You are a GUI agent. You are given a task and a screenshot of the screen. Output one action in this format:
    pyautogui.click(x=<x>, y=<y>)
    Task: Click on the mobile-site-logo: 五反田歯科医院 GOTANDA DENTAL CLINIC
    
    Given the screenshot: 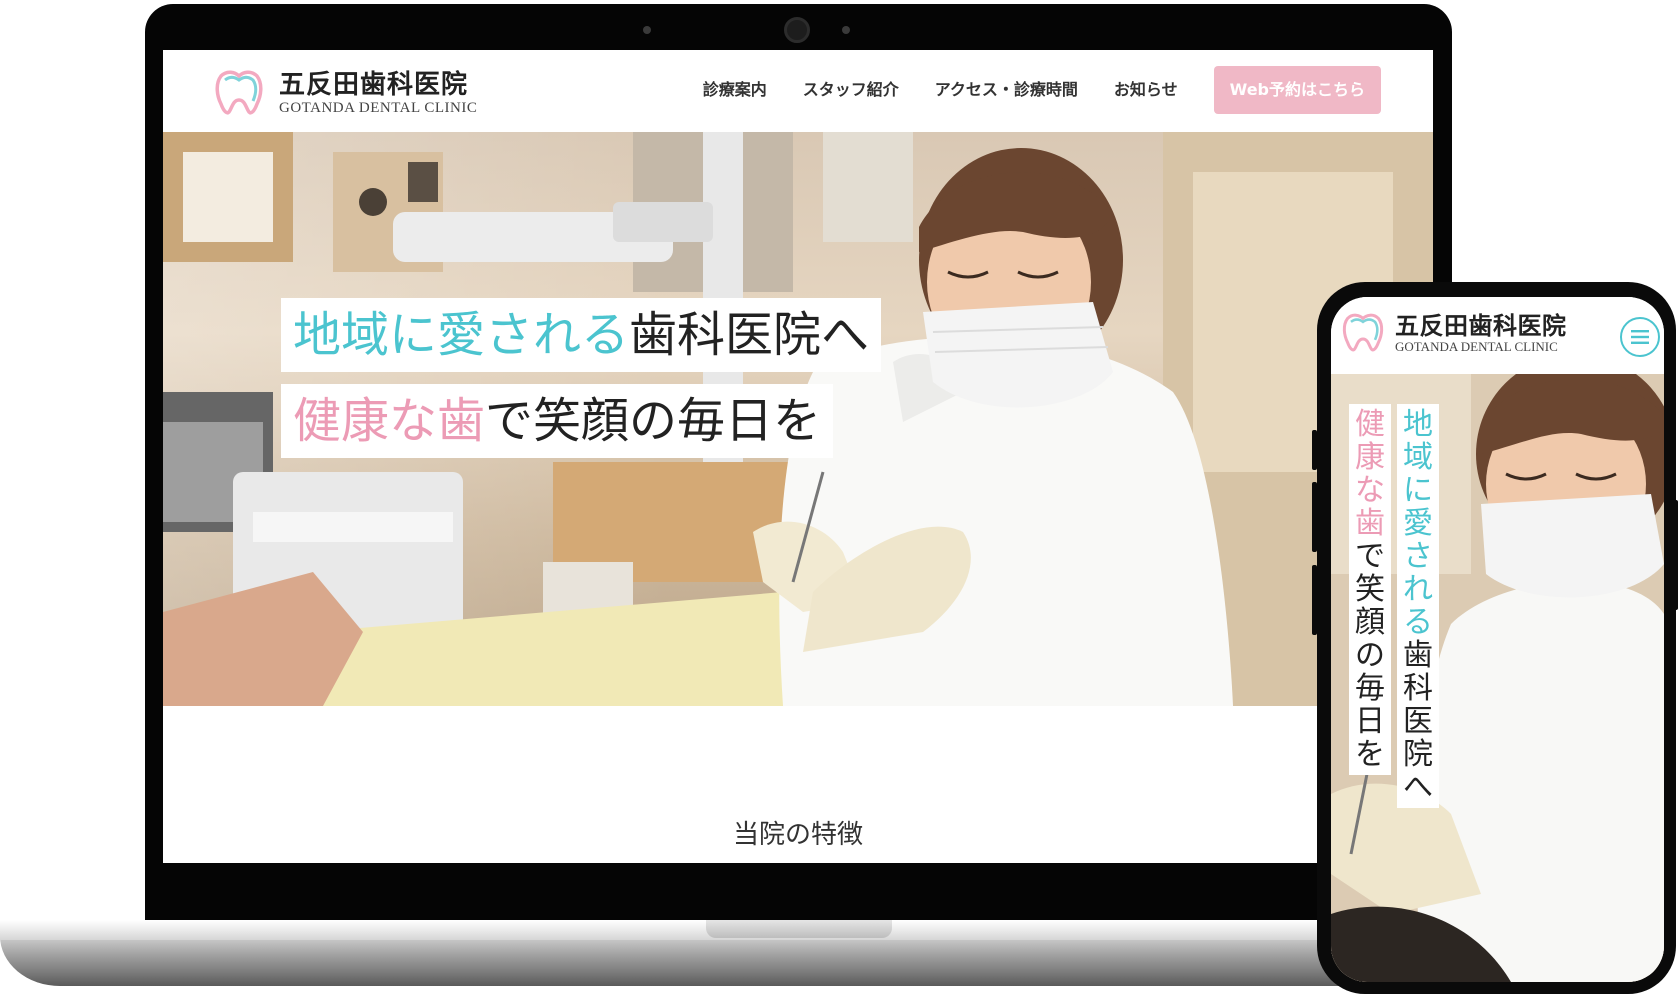 What is the action you would take?
    pyautogui.click(x=1453, y=333)
    